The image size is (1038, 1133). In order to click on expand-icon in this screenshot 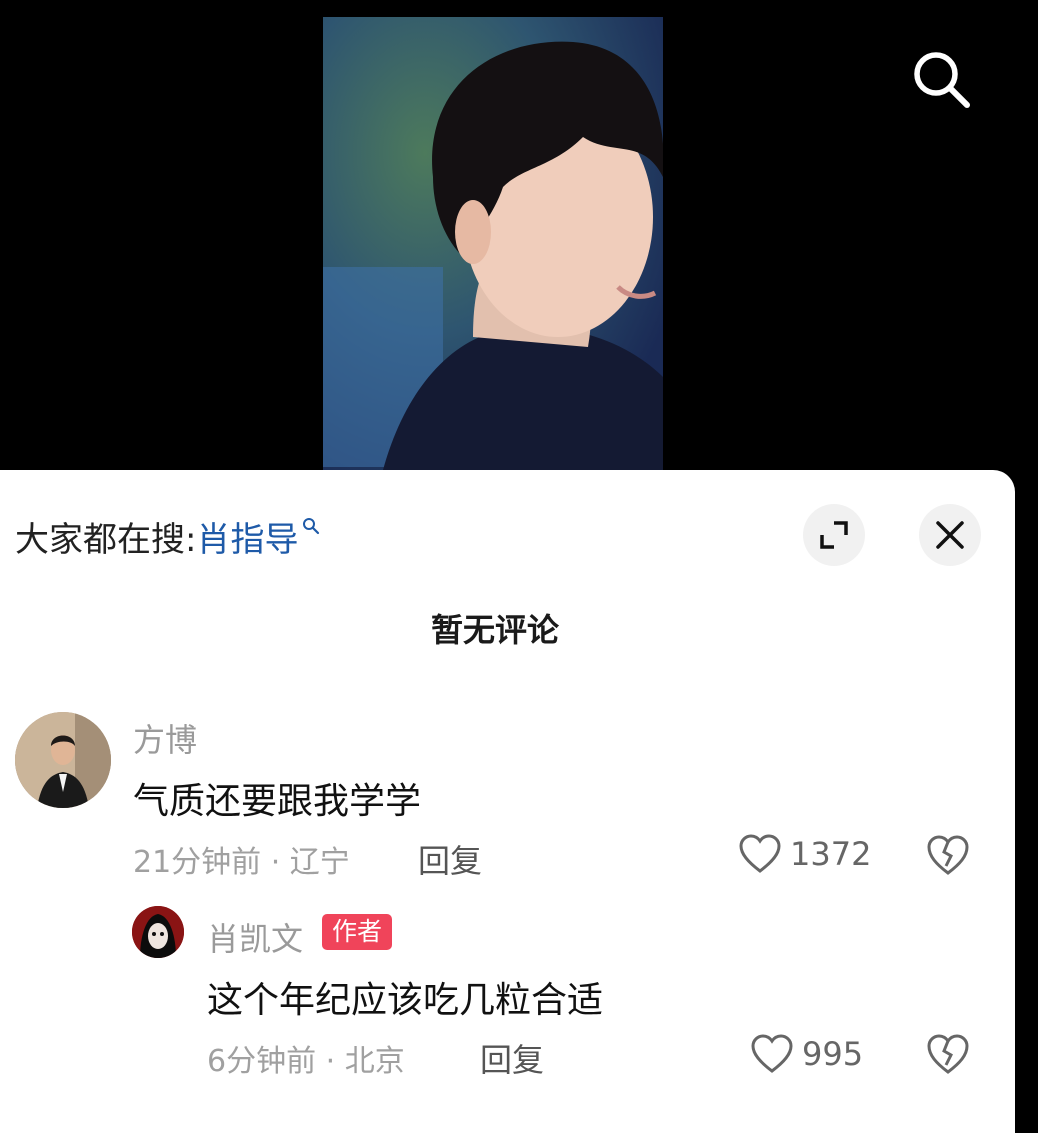, I will do `click(834, 535)`.